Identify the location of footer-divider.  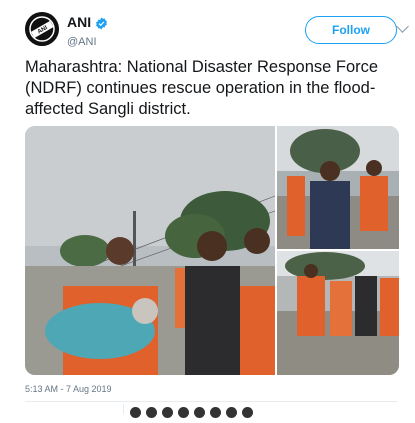
(211, 401).